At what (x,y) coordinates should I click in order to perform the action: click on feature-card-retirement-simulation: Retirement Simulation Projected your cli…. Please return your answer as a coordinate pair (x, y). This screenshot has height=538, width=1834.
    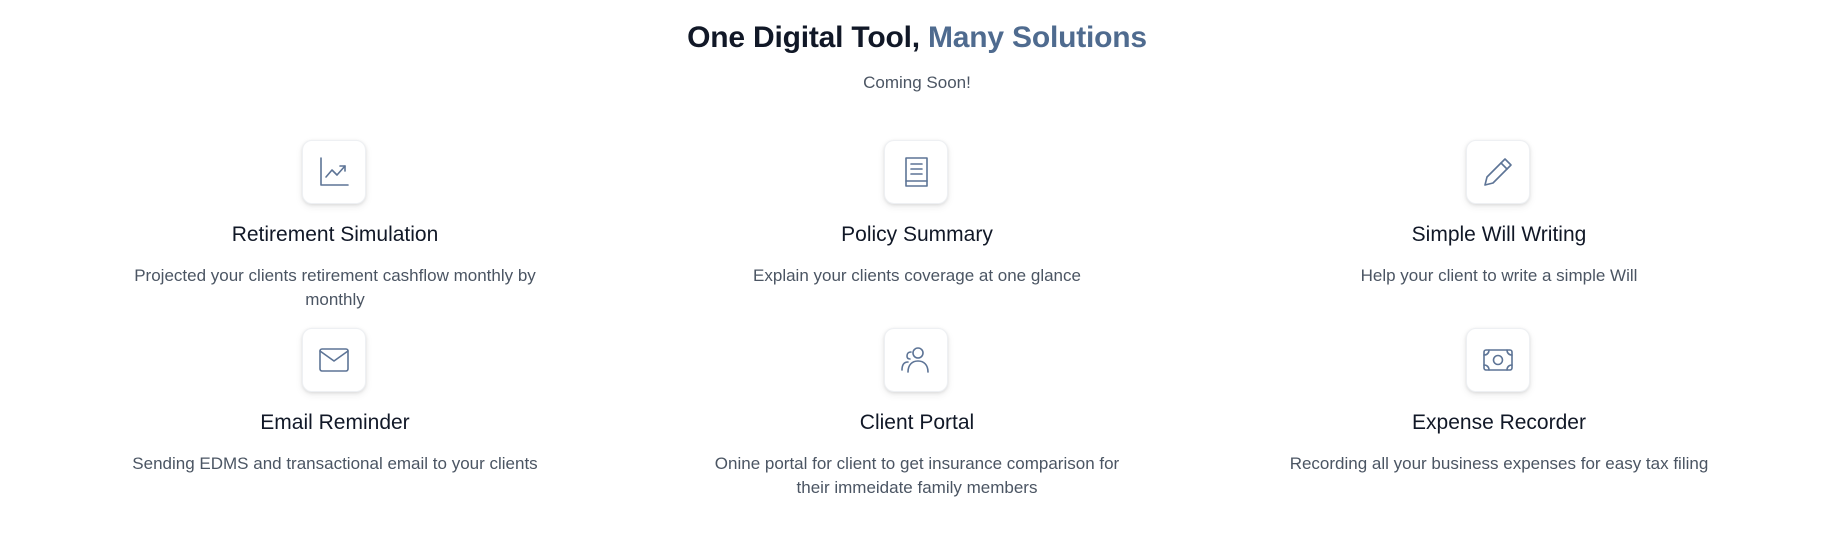
    Looking at the image, I should click on (335, 234).